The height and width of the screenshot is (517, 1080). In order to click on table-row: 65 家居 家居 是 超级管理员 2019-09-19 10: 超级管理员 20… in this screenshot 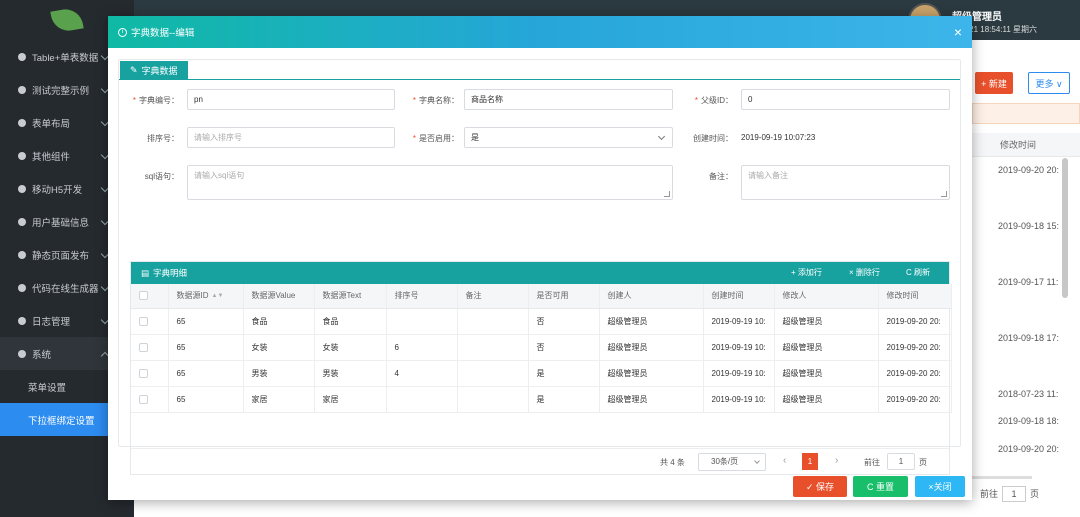, I will do `click(541, 399)`.